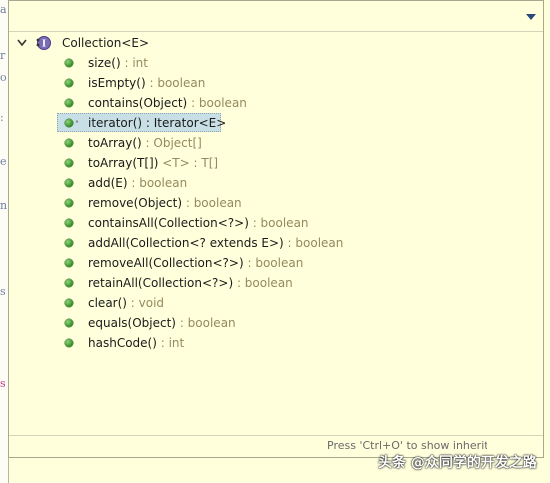  Describe the element at coordinates (276, 16) in the screenshot. I see `filter-bar` at that location.